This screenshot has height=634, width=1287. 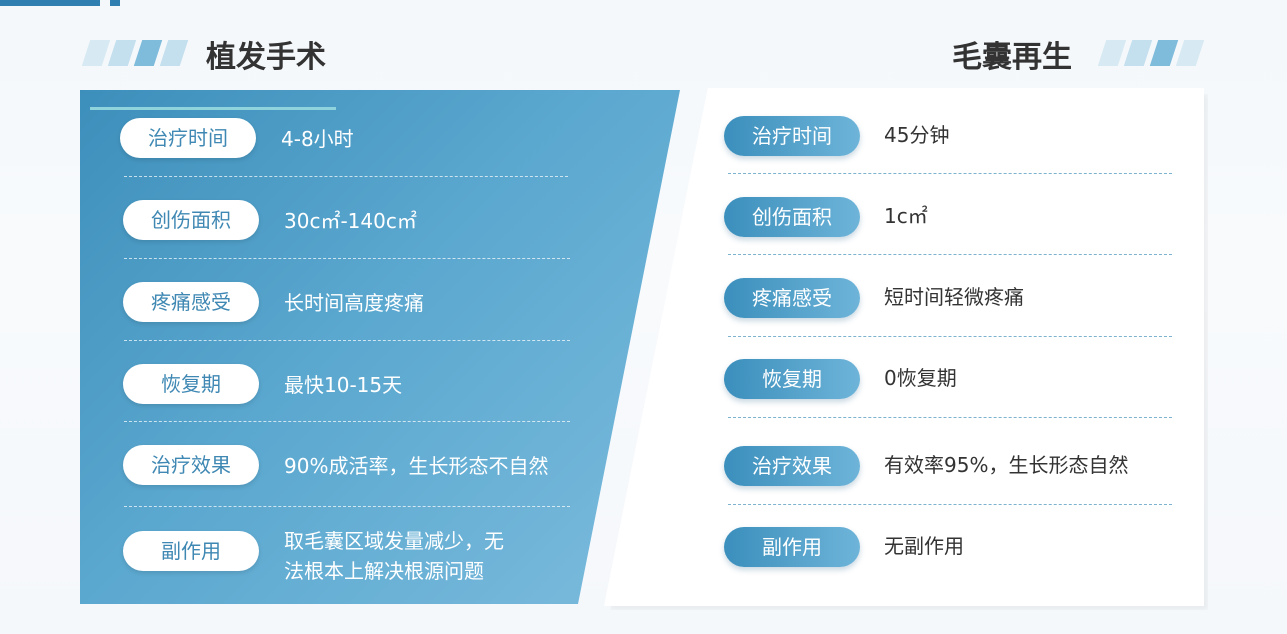 What do you see at coordinates (213, 108) in the screenshot?
I see `left-panel-top-line` at bounding box center [213, 108].